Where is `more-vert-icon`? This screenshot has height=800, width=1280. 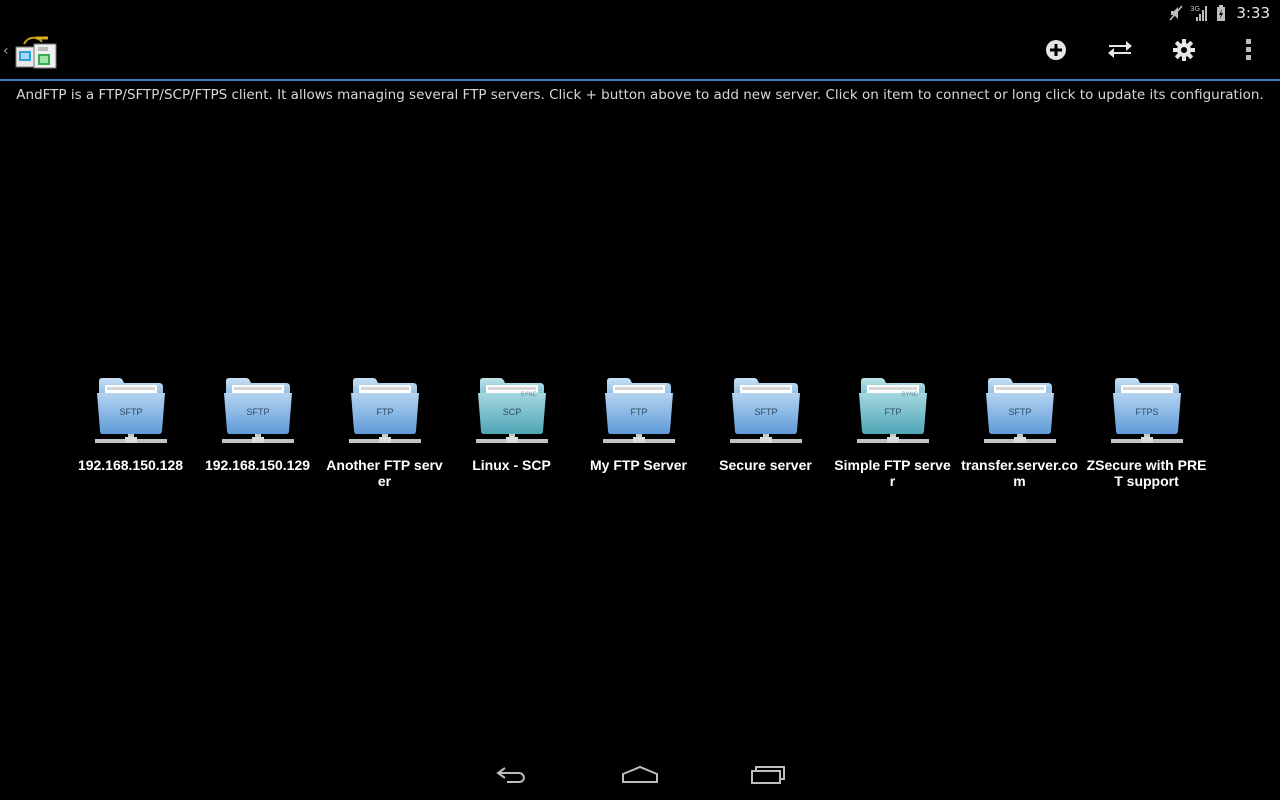
more-vert-icon is located at coordinates (1248, 52).